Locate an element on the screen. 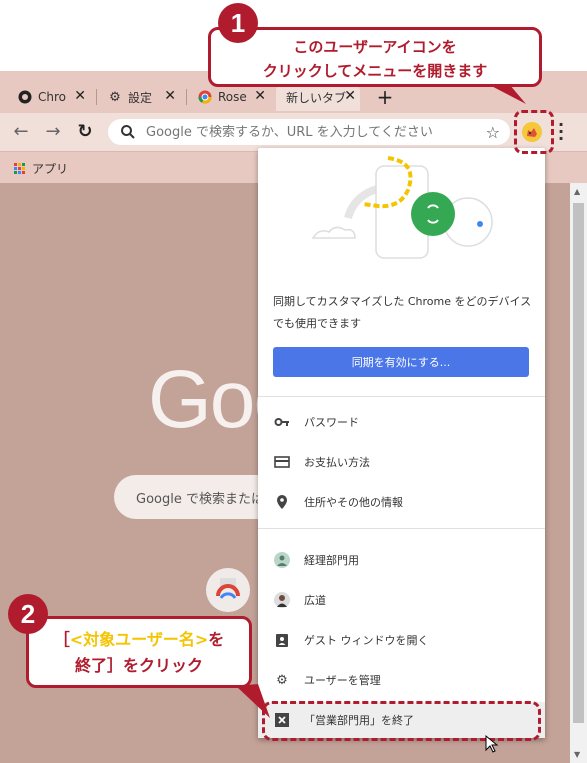  step2-line2: 終了］をクリック is located at coordinates (138, 665).